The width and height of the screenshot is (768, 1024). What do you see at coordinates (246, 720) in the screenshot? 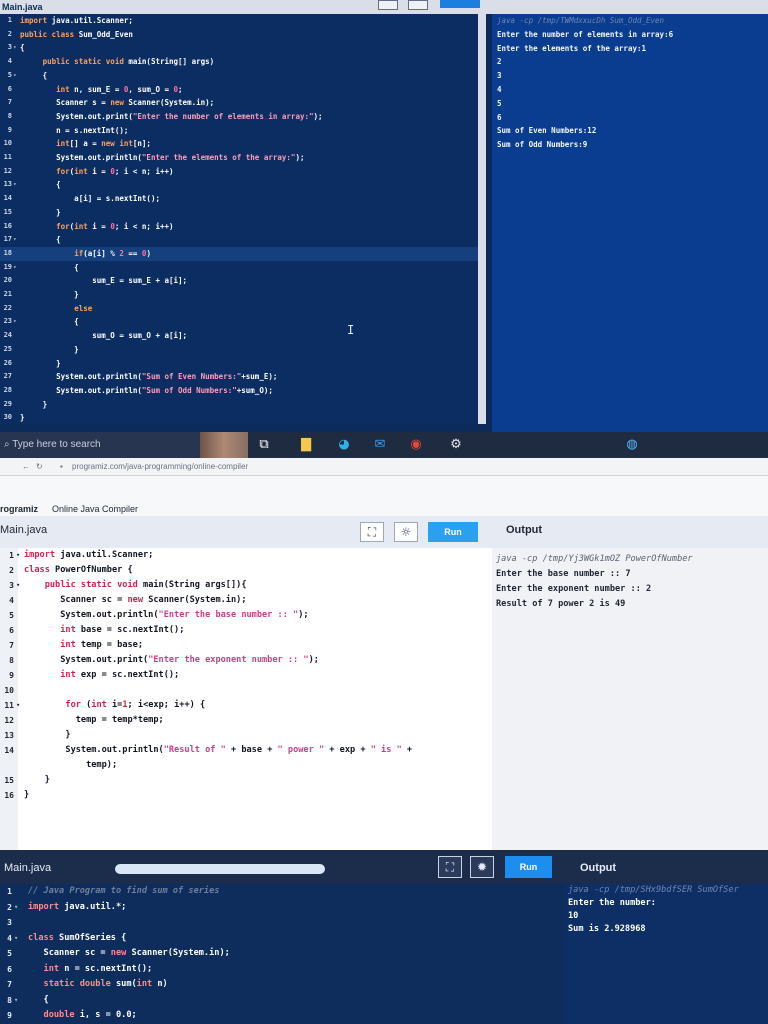
I see `code-line: 12 temp = temp*temp;` at bounding box center [246, 720].